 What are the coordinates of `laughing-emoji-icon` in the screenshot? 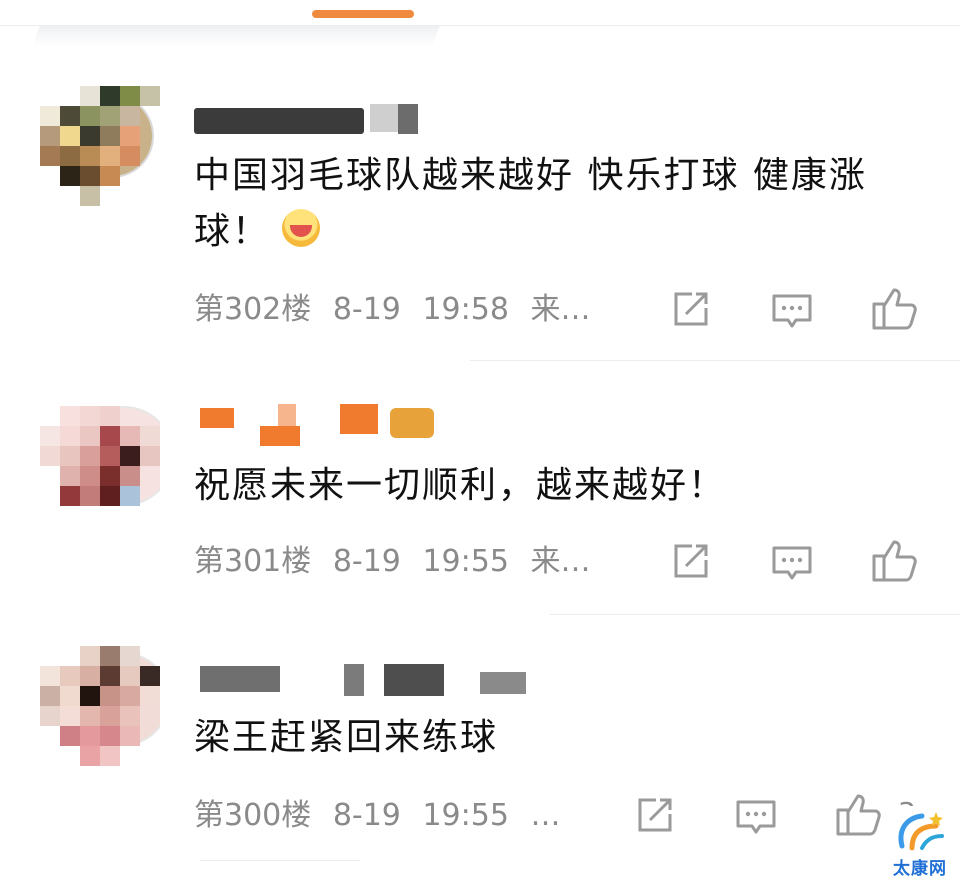 It's located at (301, 228).